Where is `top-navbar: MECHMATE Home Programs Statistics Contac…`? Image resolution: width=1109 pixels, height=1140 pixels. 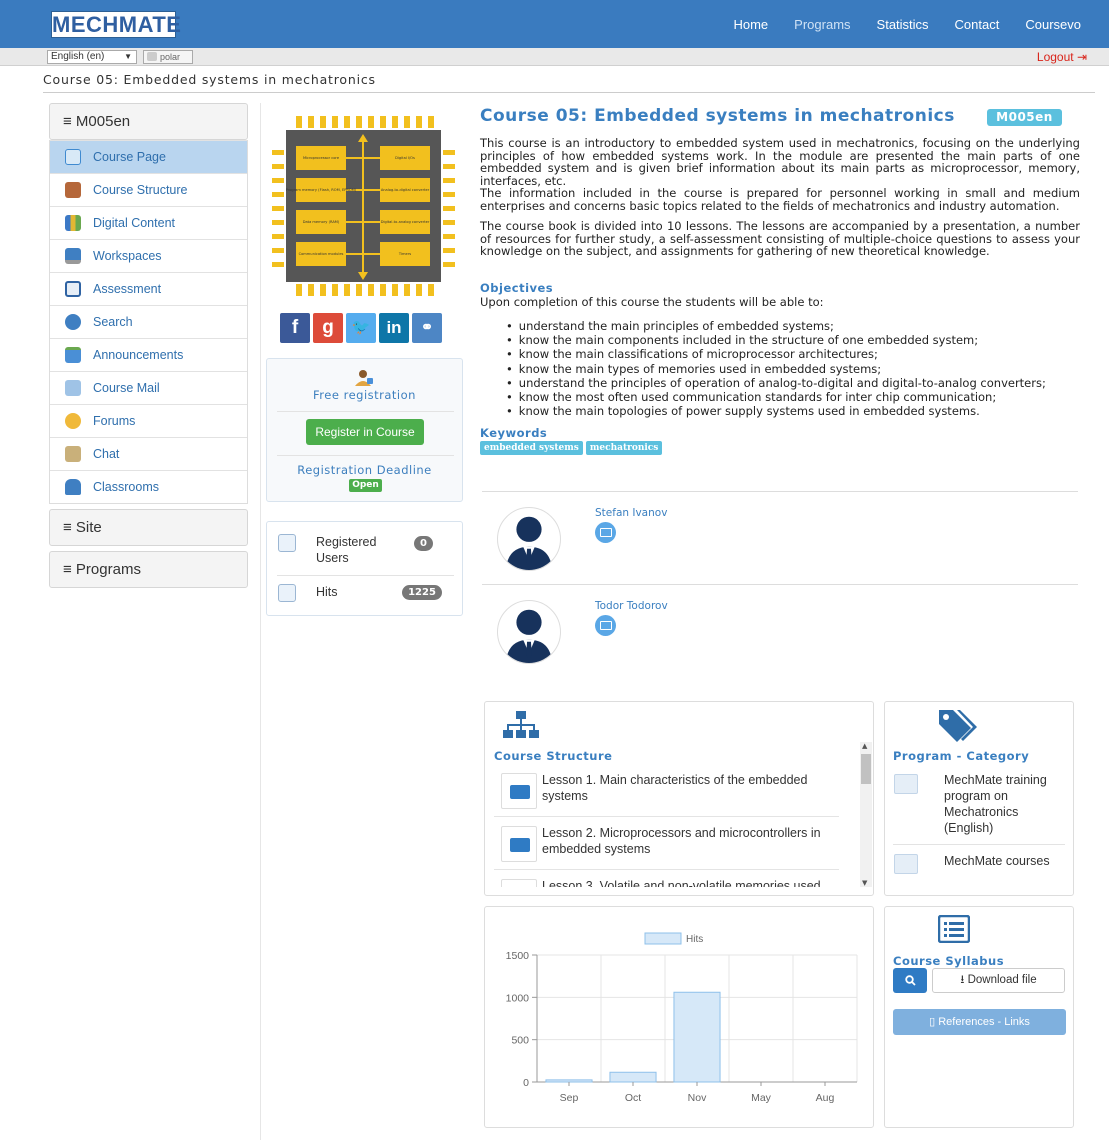
top-navbar: MECHMATE Home Programs Statistics Contac… is located at coordinates (554, 24).